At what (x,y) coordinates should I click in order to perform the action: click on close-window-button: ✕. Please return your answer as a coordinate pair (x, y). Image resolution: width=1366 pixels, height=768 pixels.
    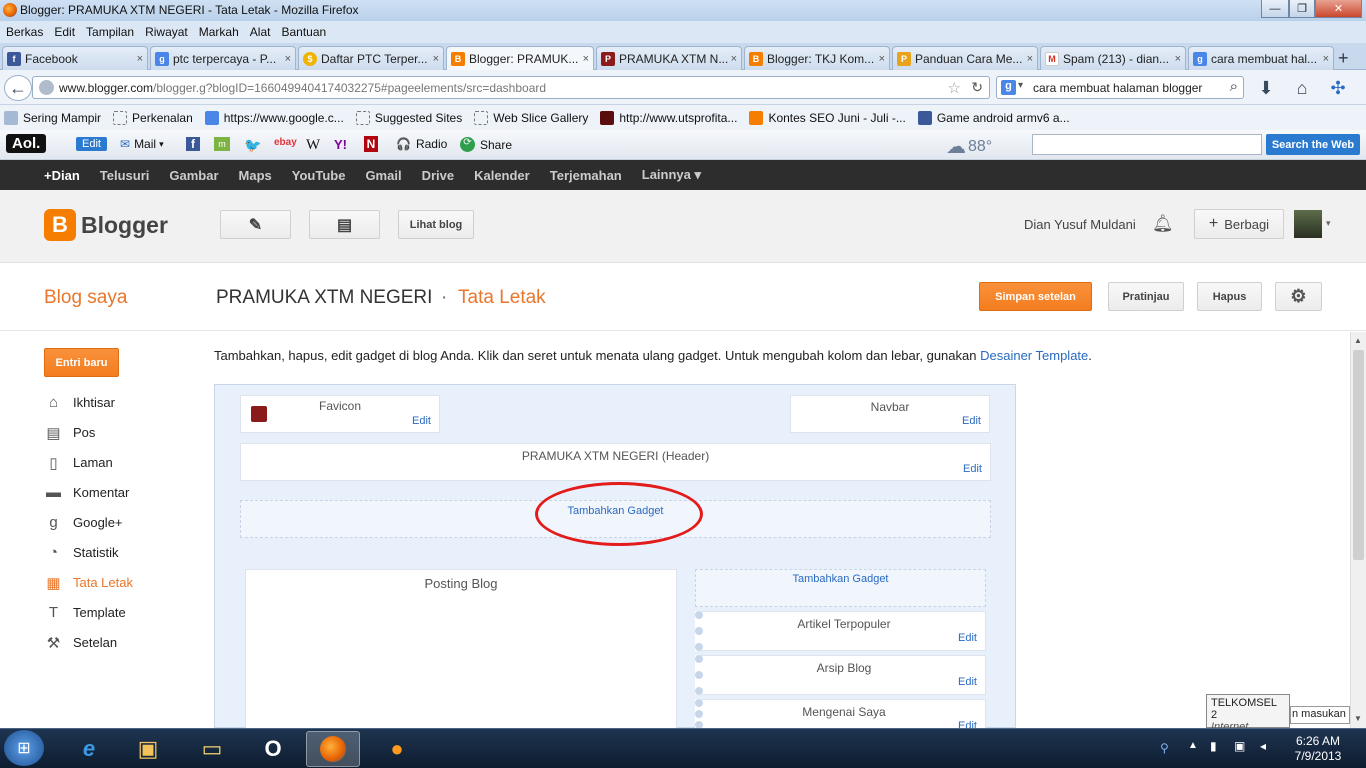
    Looking at the image, I should click on (1338, 9).